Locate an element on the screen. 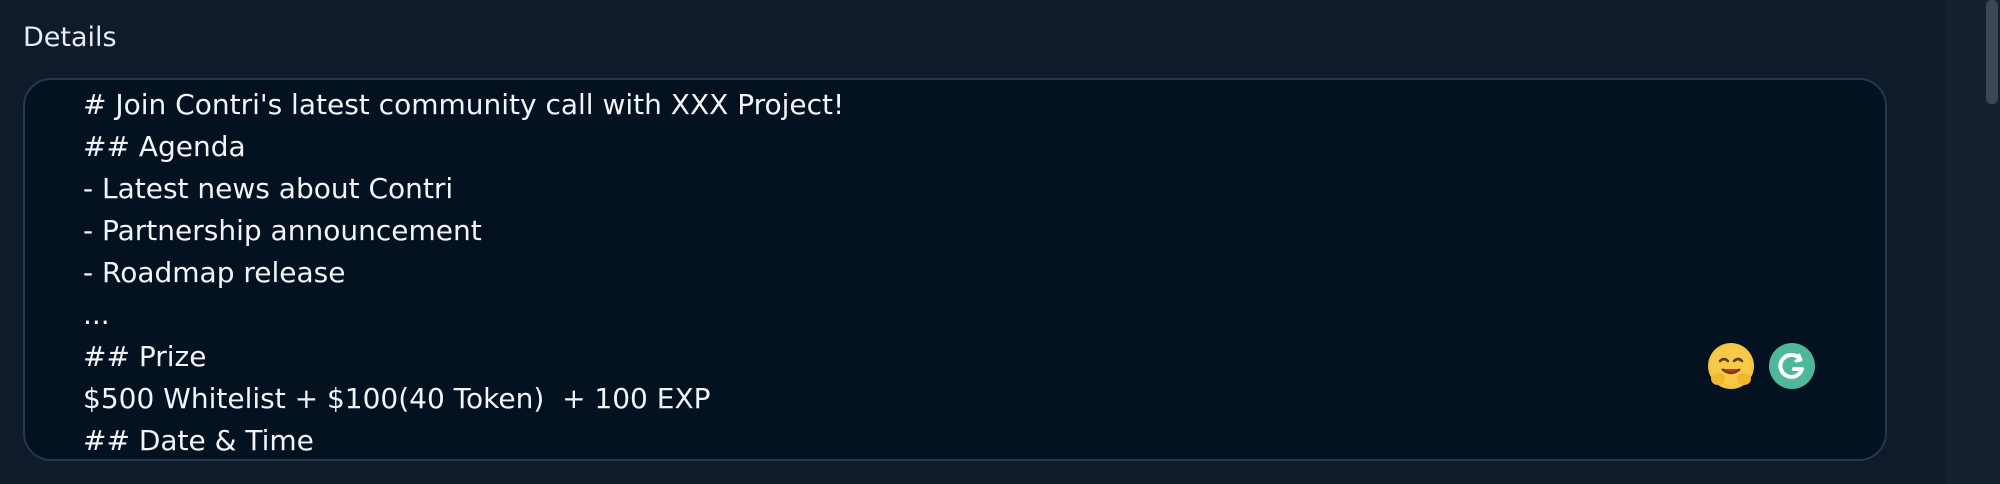  text-line: ## Date & Time is located at coordinates (198, 440).